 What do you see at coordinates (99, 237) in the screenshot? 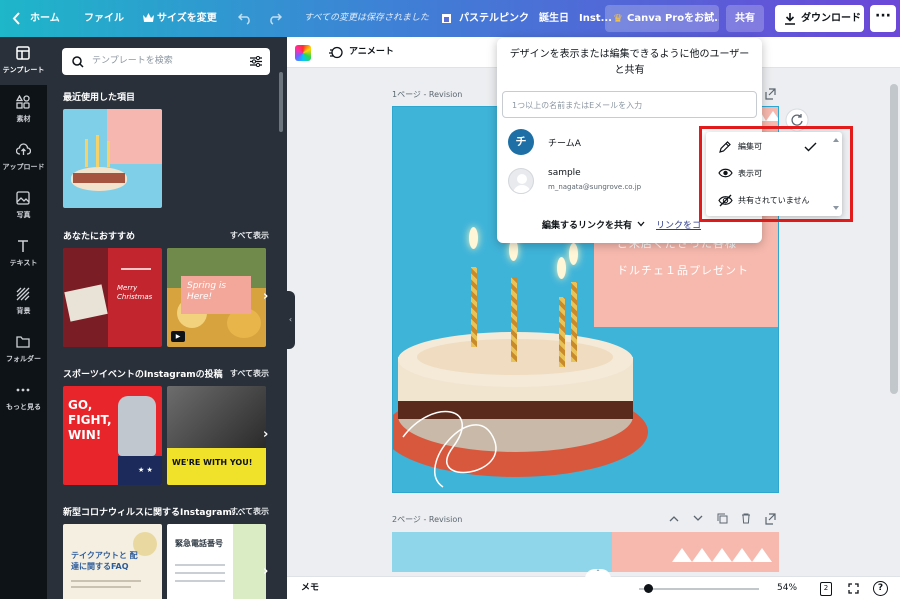
I see `section-title-recommended: あなたにおすすめ` at bounding box center [99, 237].